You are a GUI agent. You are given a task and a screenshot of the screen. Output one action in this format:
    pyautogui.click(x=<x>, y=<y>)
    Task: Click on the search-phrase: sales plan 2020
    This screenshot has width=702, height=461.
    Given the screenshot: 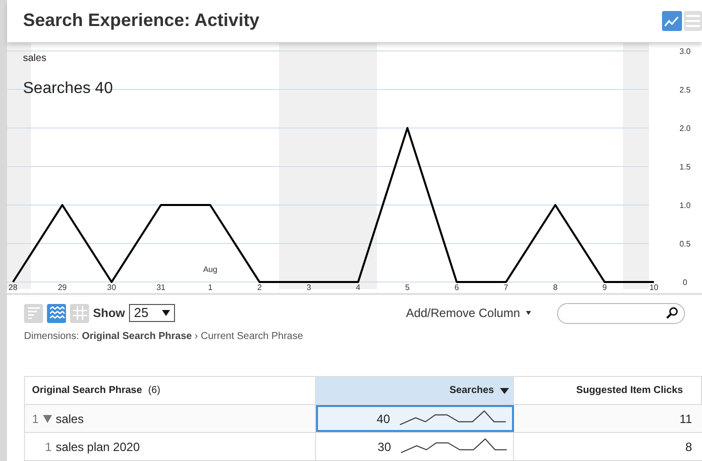 What is the action you would take?
    pyautogui.click(x=98, y=447)
    